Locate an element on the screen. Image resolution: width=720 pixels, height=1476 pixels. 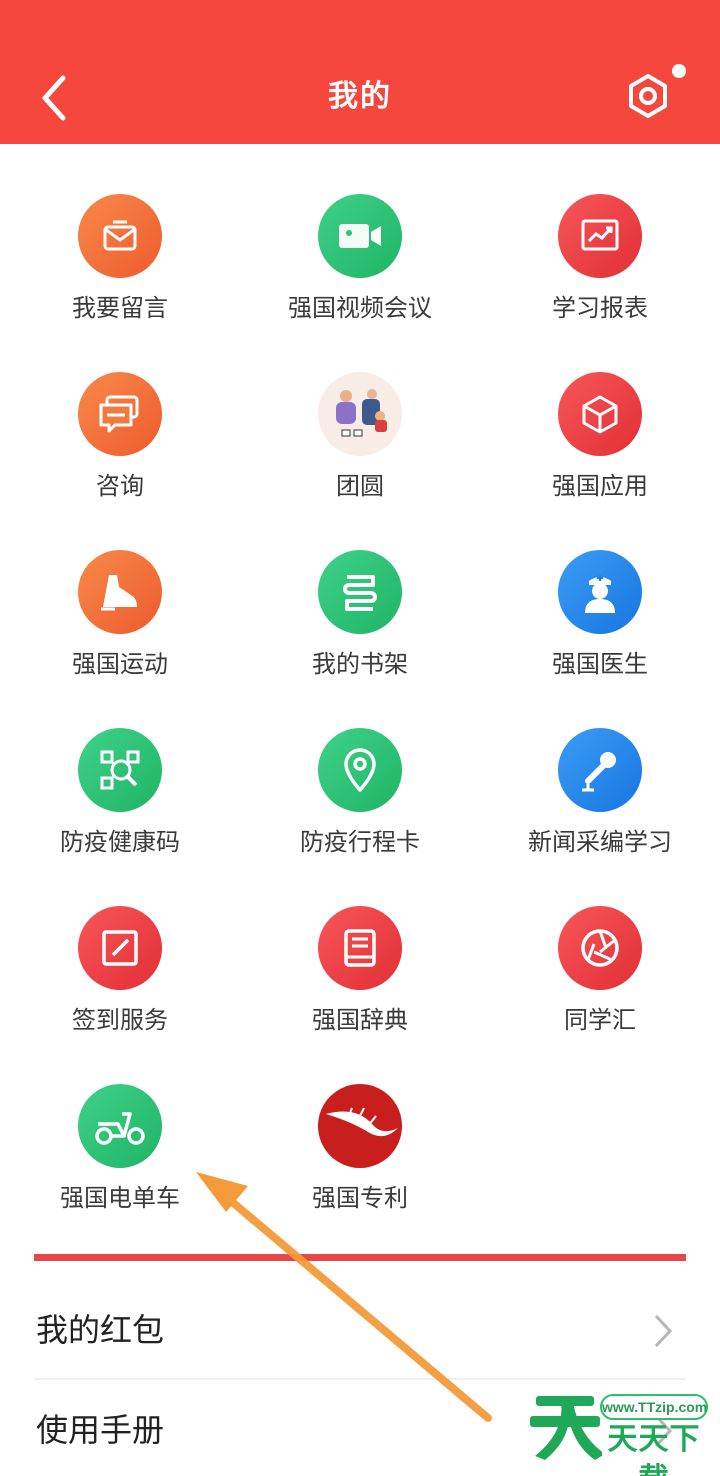
grid-item-e-bike: 强国电单车 is located at coordinates (120, 1123).